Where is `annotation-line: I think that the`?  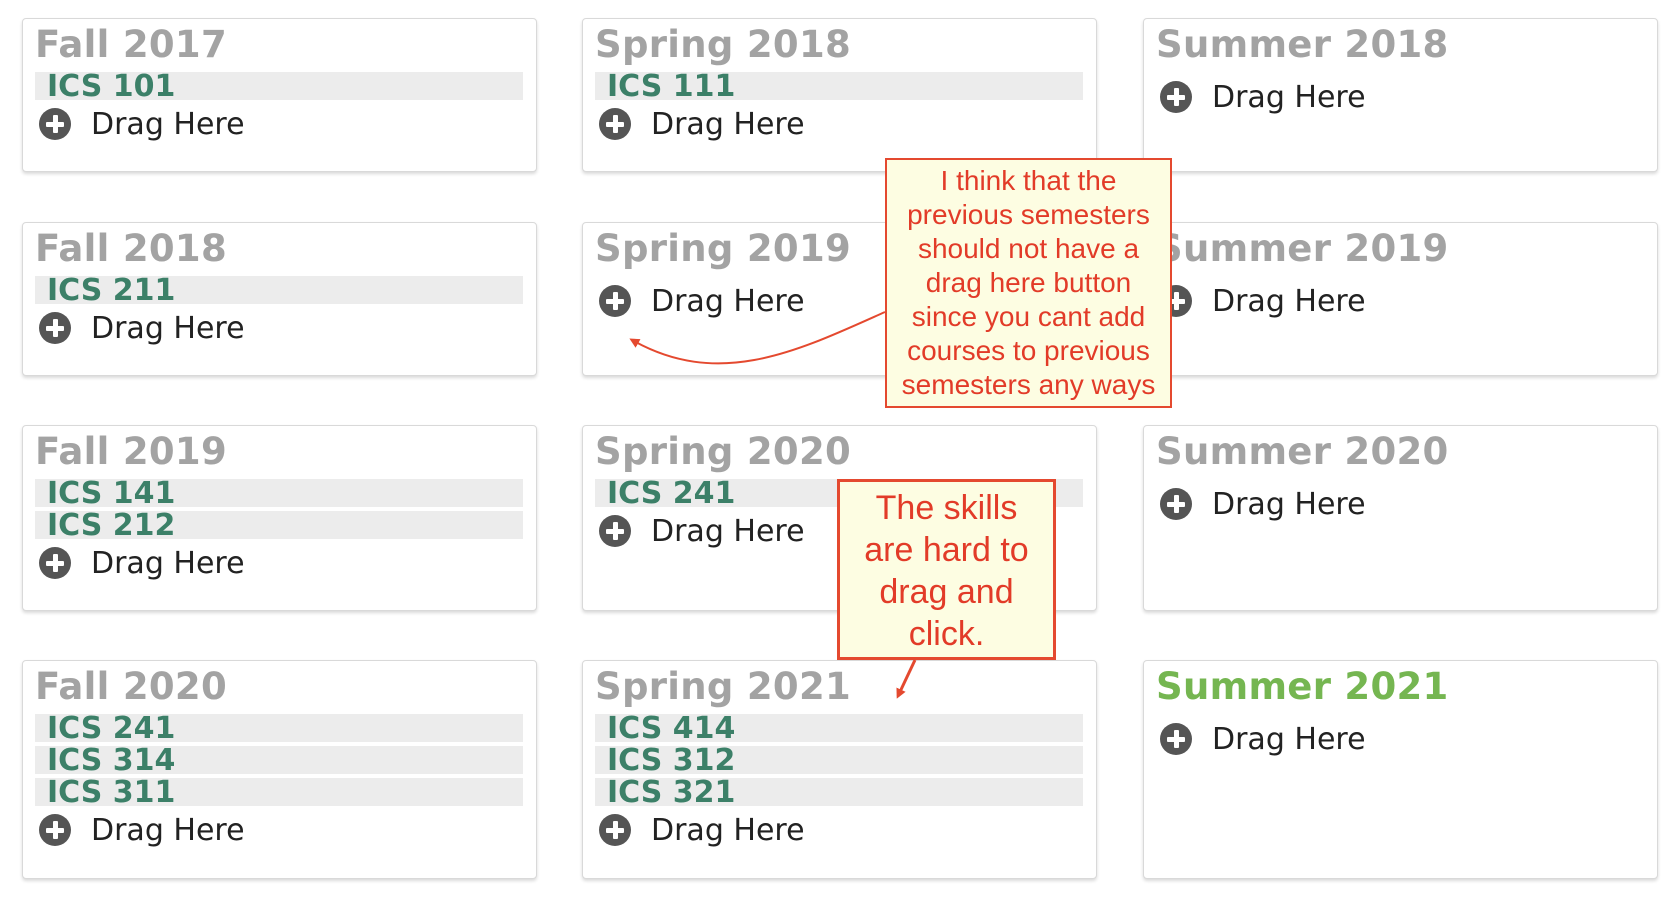 annotation-line: I think that the is located at coordinates (1028, 180).